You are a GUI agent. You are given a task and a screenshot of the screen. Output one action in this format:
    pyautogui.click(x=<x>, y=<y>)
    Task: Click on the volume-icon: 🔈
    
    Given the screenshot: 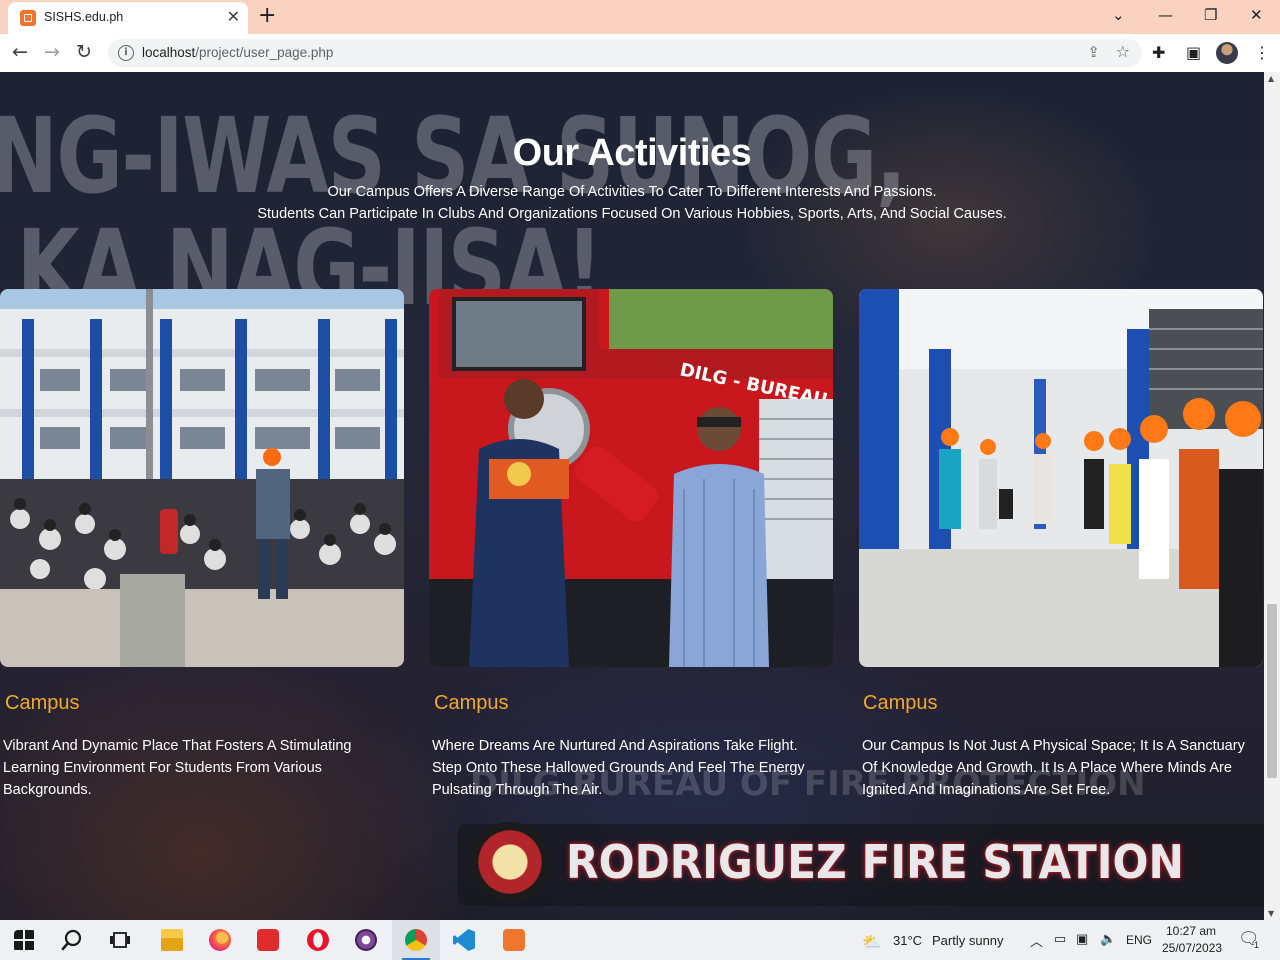 What is the action you would take?
    pyautogui.click(x=1108, y=939)
    